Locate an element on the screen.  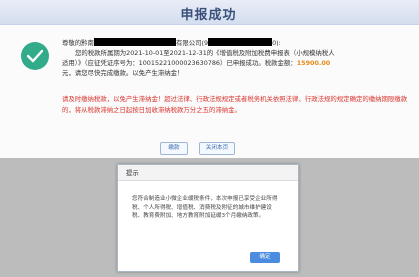
greeting-mid: 有限公司(9 is located at coordinates (192, 43).